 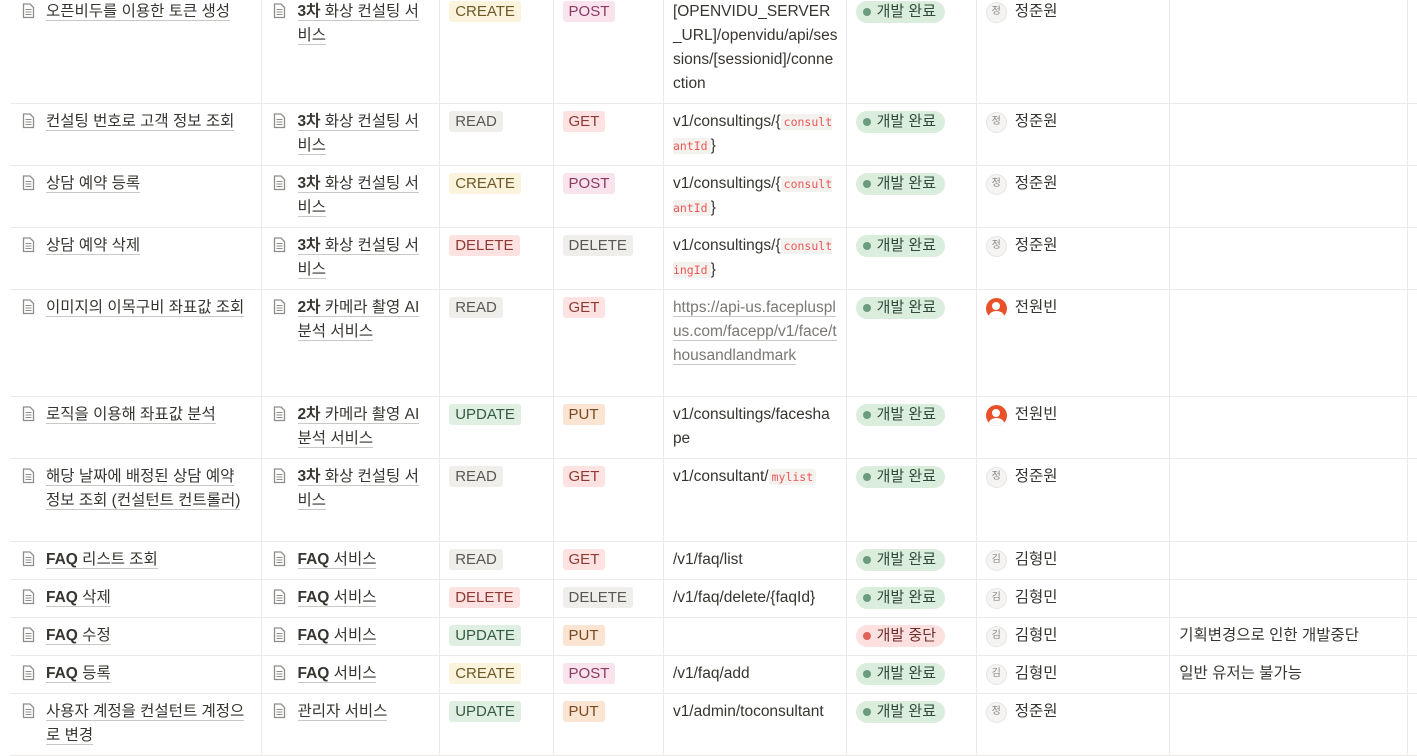 What do you see at coordinates (358, 320) in the screenshot?
I see `service-link: 2차 카메라 촬영 AI 분석 서비스` at bounding box center [358, 320].